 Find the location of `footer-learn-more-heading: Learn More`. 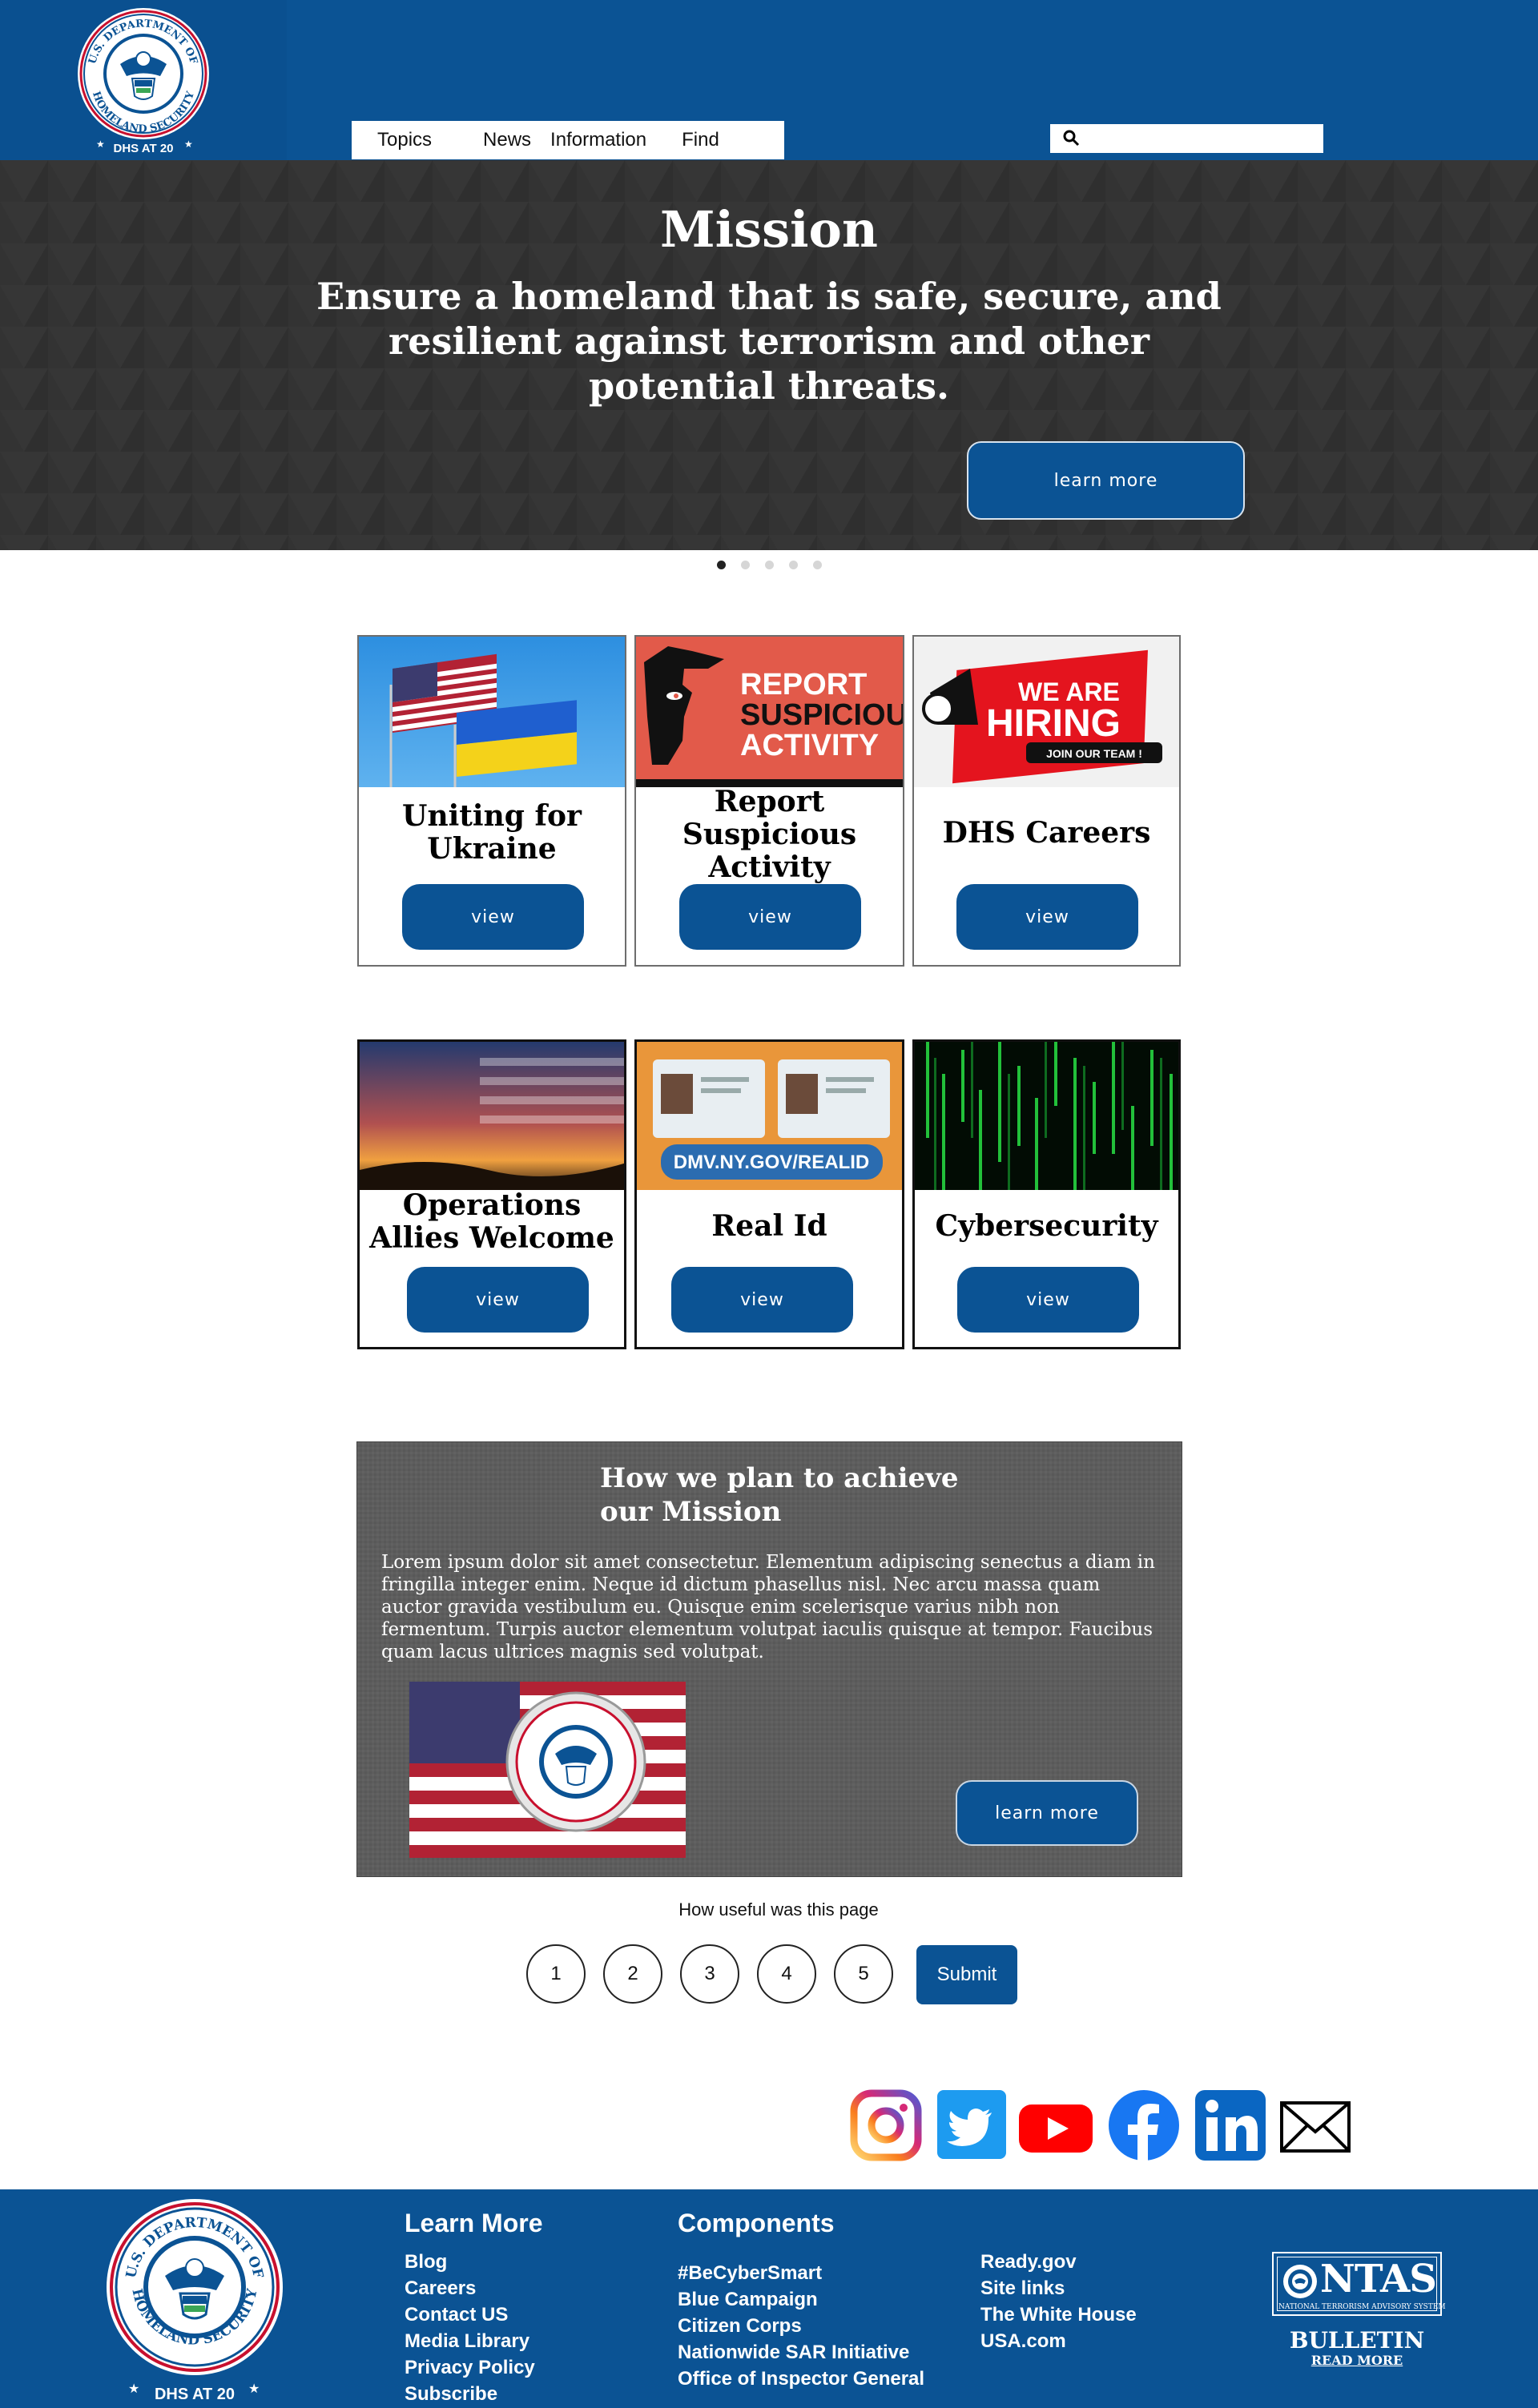

footer-learn-more-heading: Learn More is located at coordinates (474, 2223).